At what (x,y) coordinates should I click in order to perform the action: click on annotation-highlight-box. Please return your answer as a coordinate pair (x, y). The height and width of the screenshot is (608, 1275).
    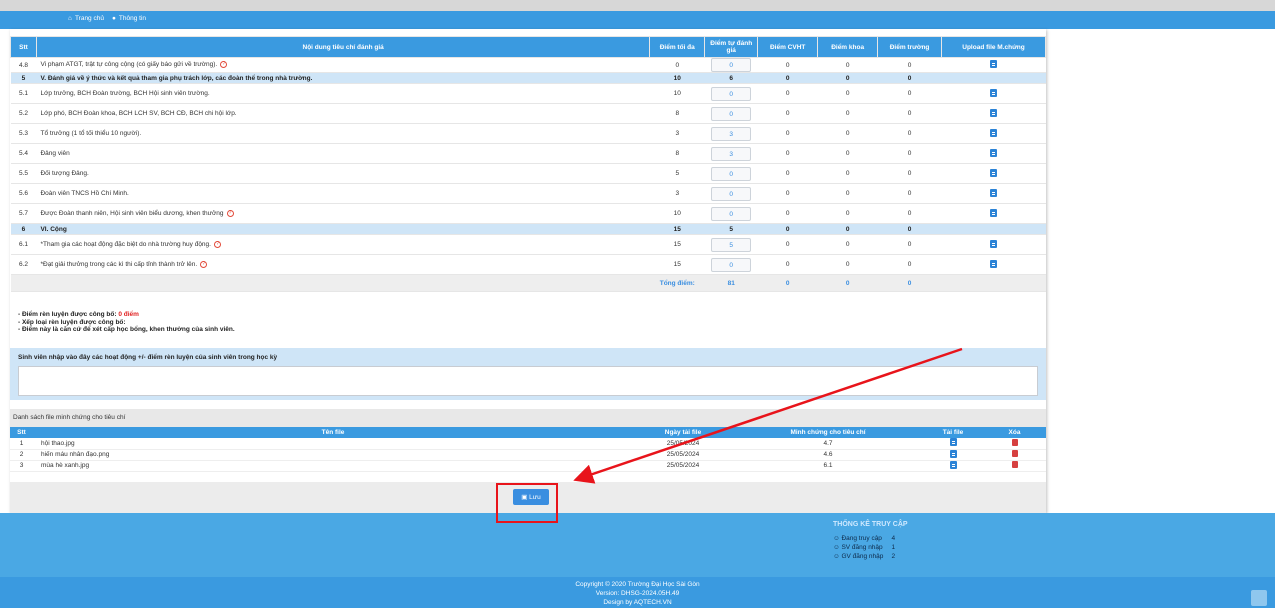
    Looking at the image, I should click on (527, 503).